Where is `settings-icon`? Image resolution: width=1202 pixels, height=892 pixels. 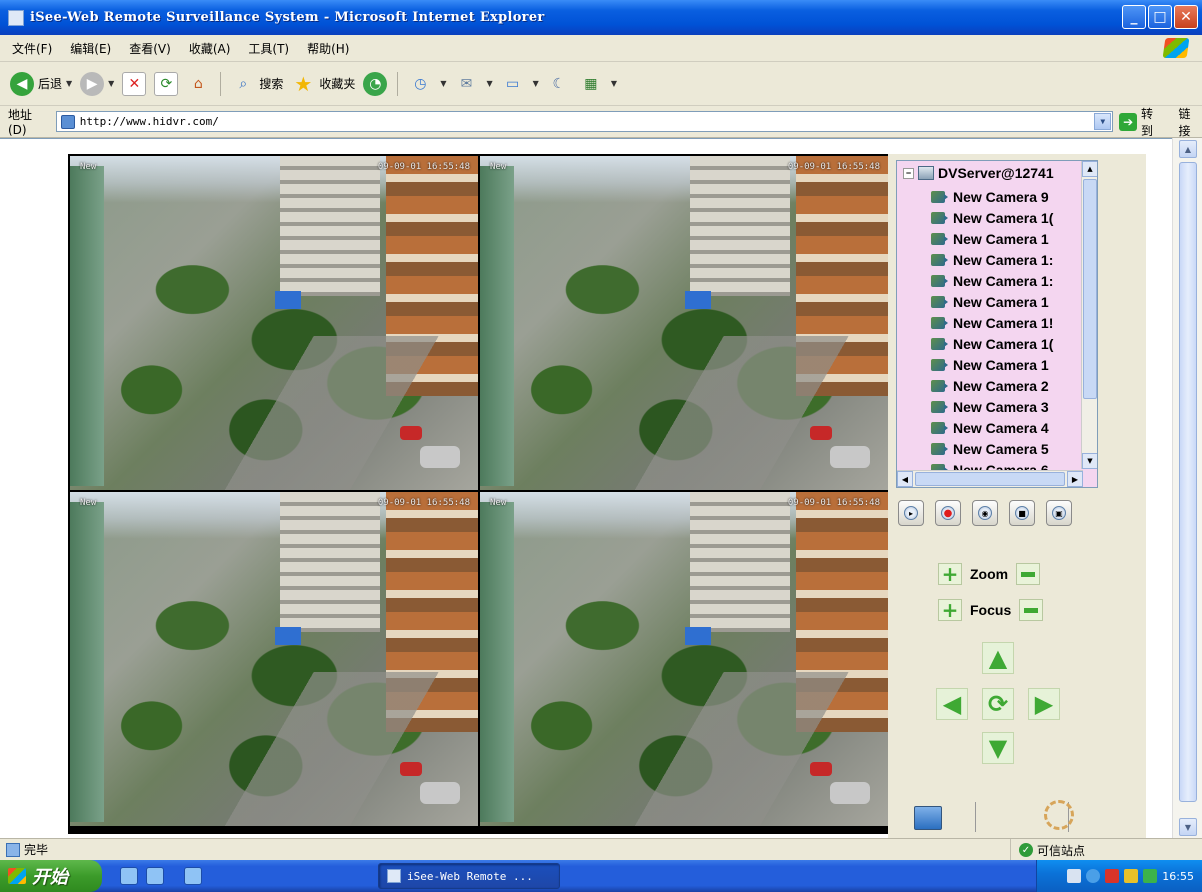 settings-icon is located at coordinates (1059, 815).